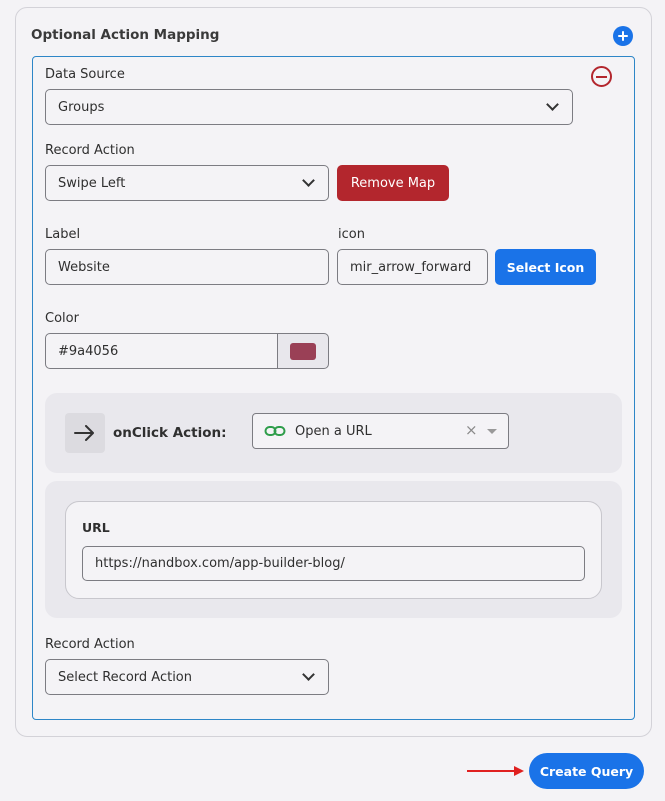 The height and width of the screenshot is (801, 665). I want to click on url-input-value: https://nandbox.com/app-builder-blog/, so click(220, 563).